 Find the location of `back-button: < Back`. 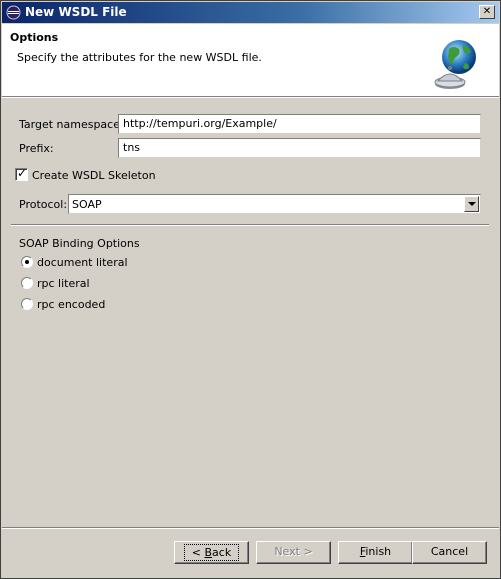

back-button: < Back is located at coordinates (211, 552).